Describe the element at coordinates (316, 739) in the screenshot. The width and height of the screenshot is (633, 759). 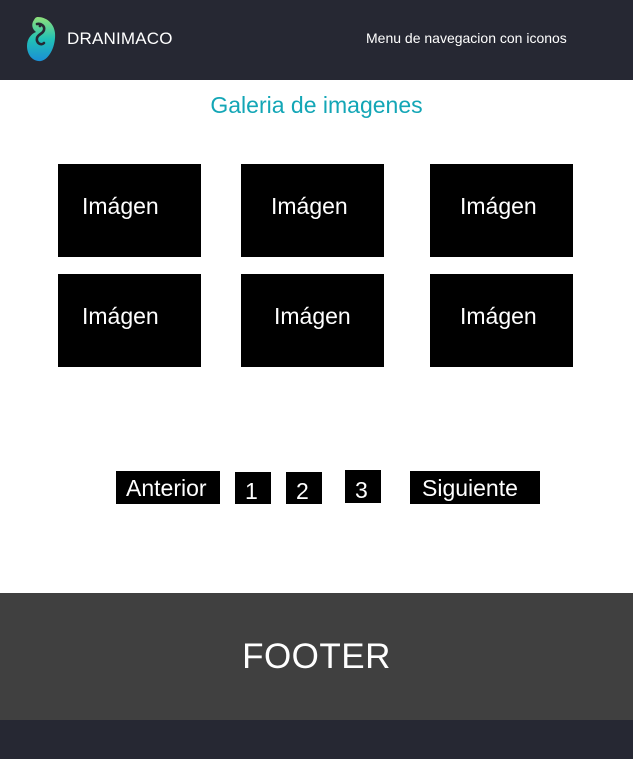
I see `bottom-bar` at that location.